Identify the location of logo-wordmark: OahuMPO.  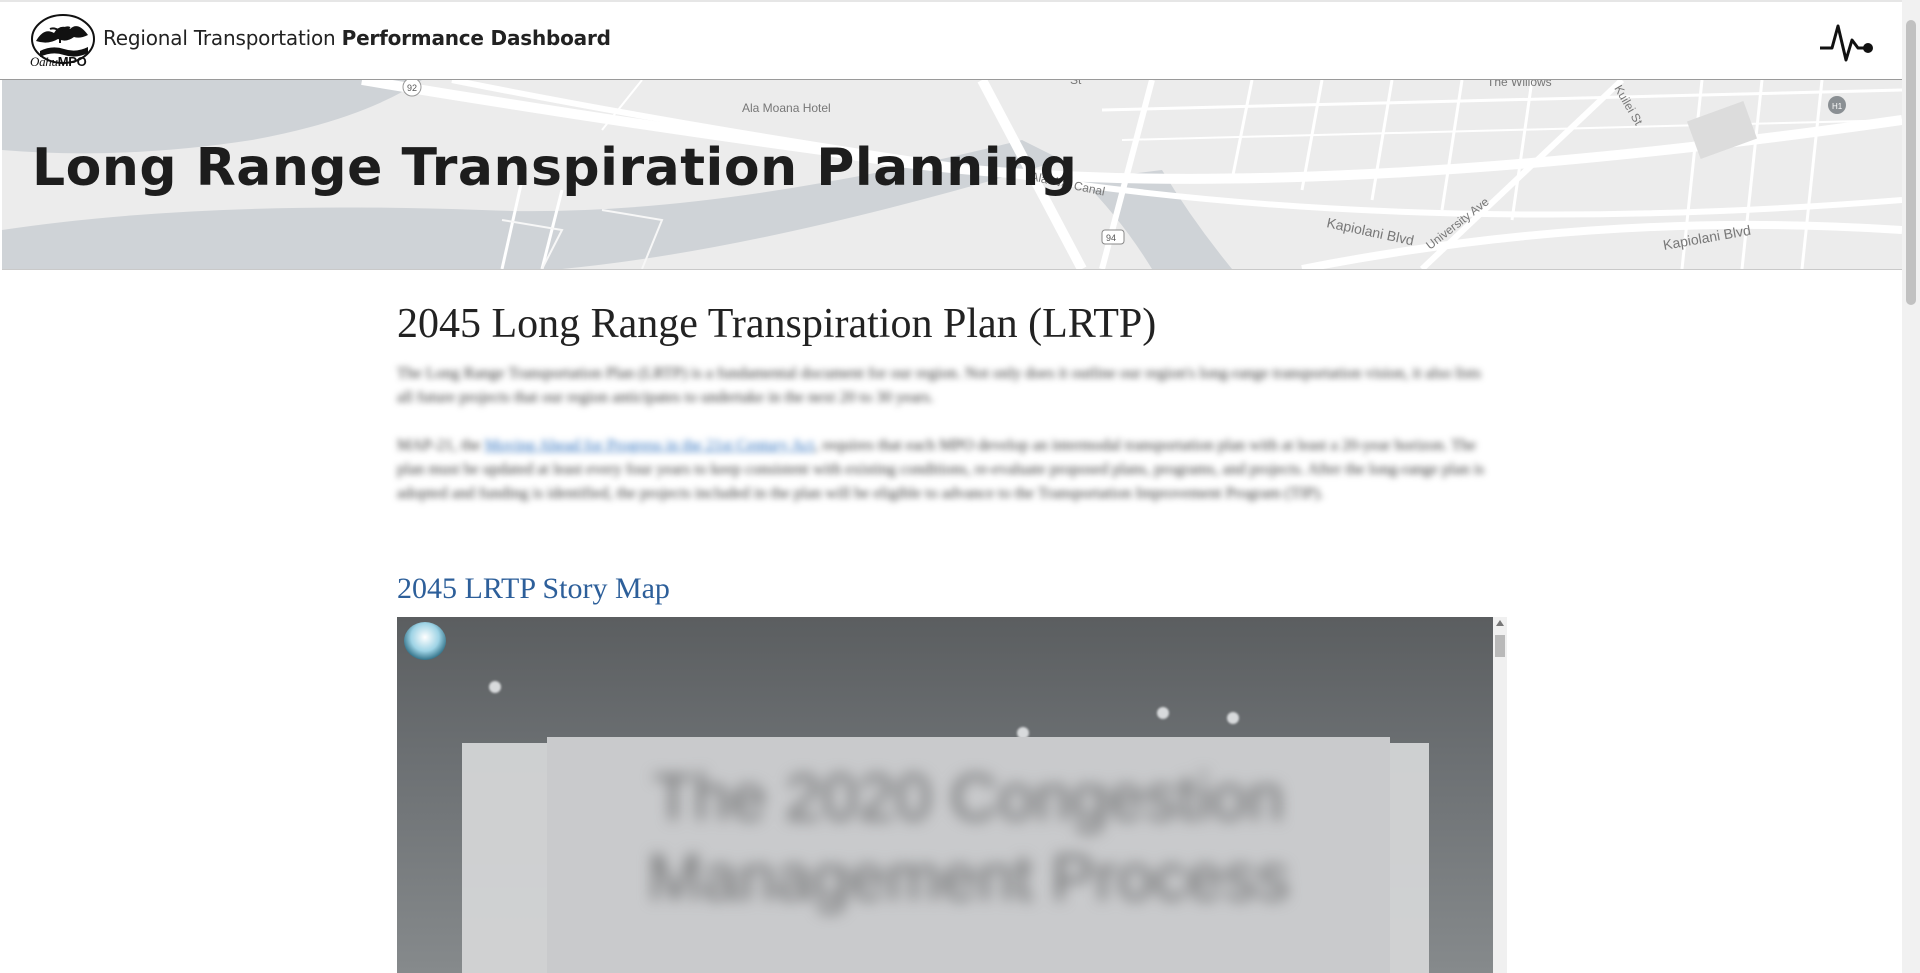
(58, 61).